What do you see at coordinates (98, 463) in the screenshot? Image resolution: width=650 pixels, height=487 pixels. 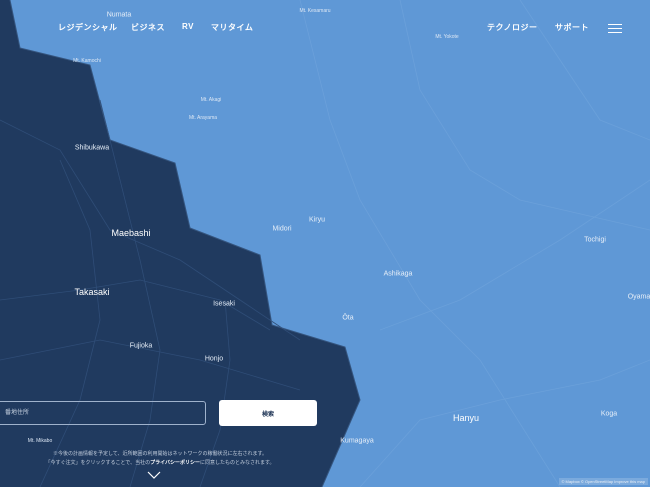 I see `disclaimer-prefix: 「今すぐ注文」をクリックすることで、当社の` at bounding box center [98, 463].